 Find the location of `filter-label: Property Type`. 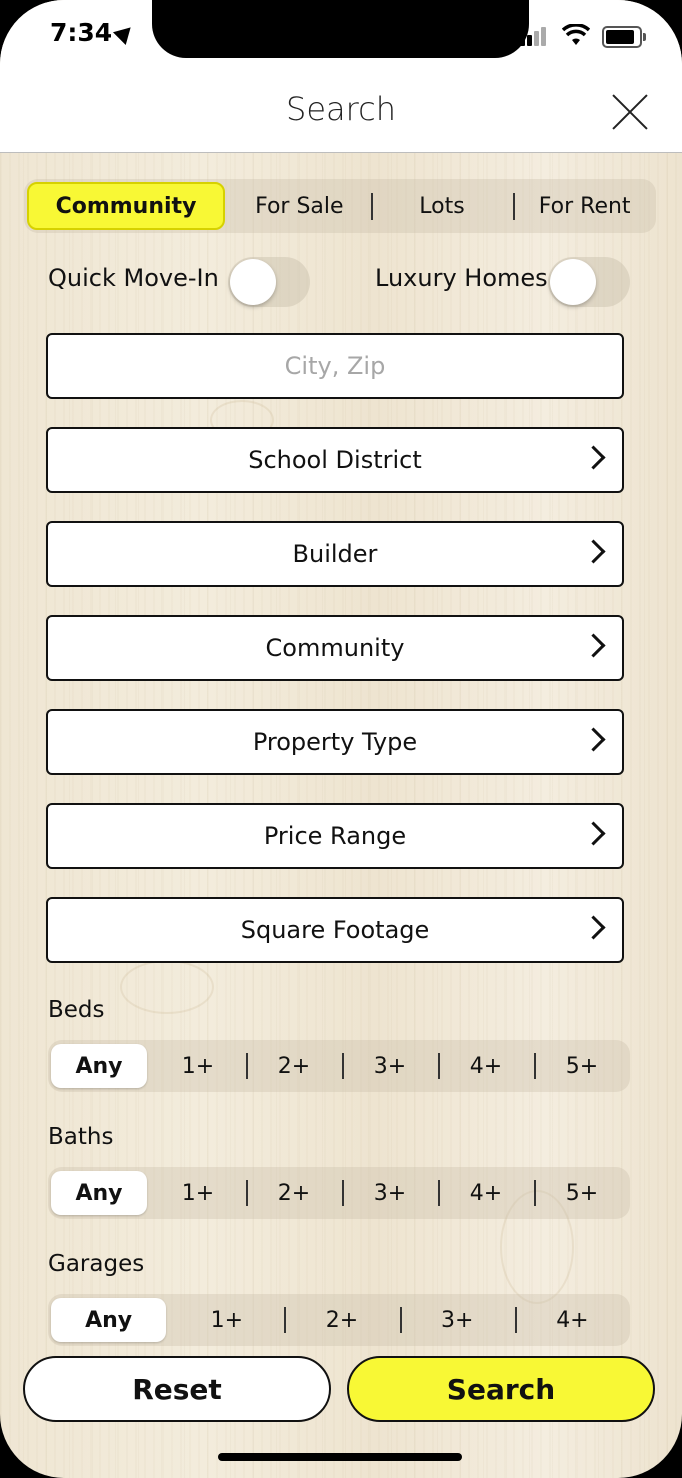

filter-label: Property Type is located at coordinates (335, 742).